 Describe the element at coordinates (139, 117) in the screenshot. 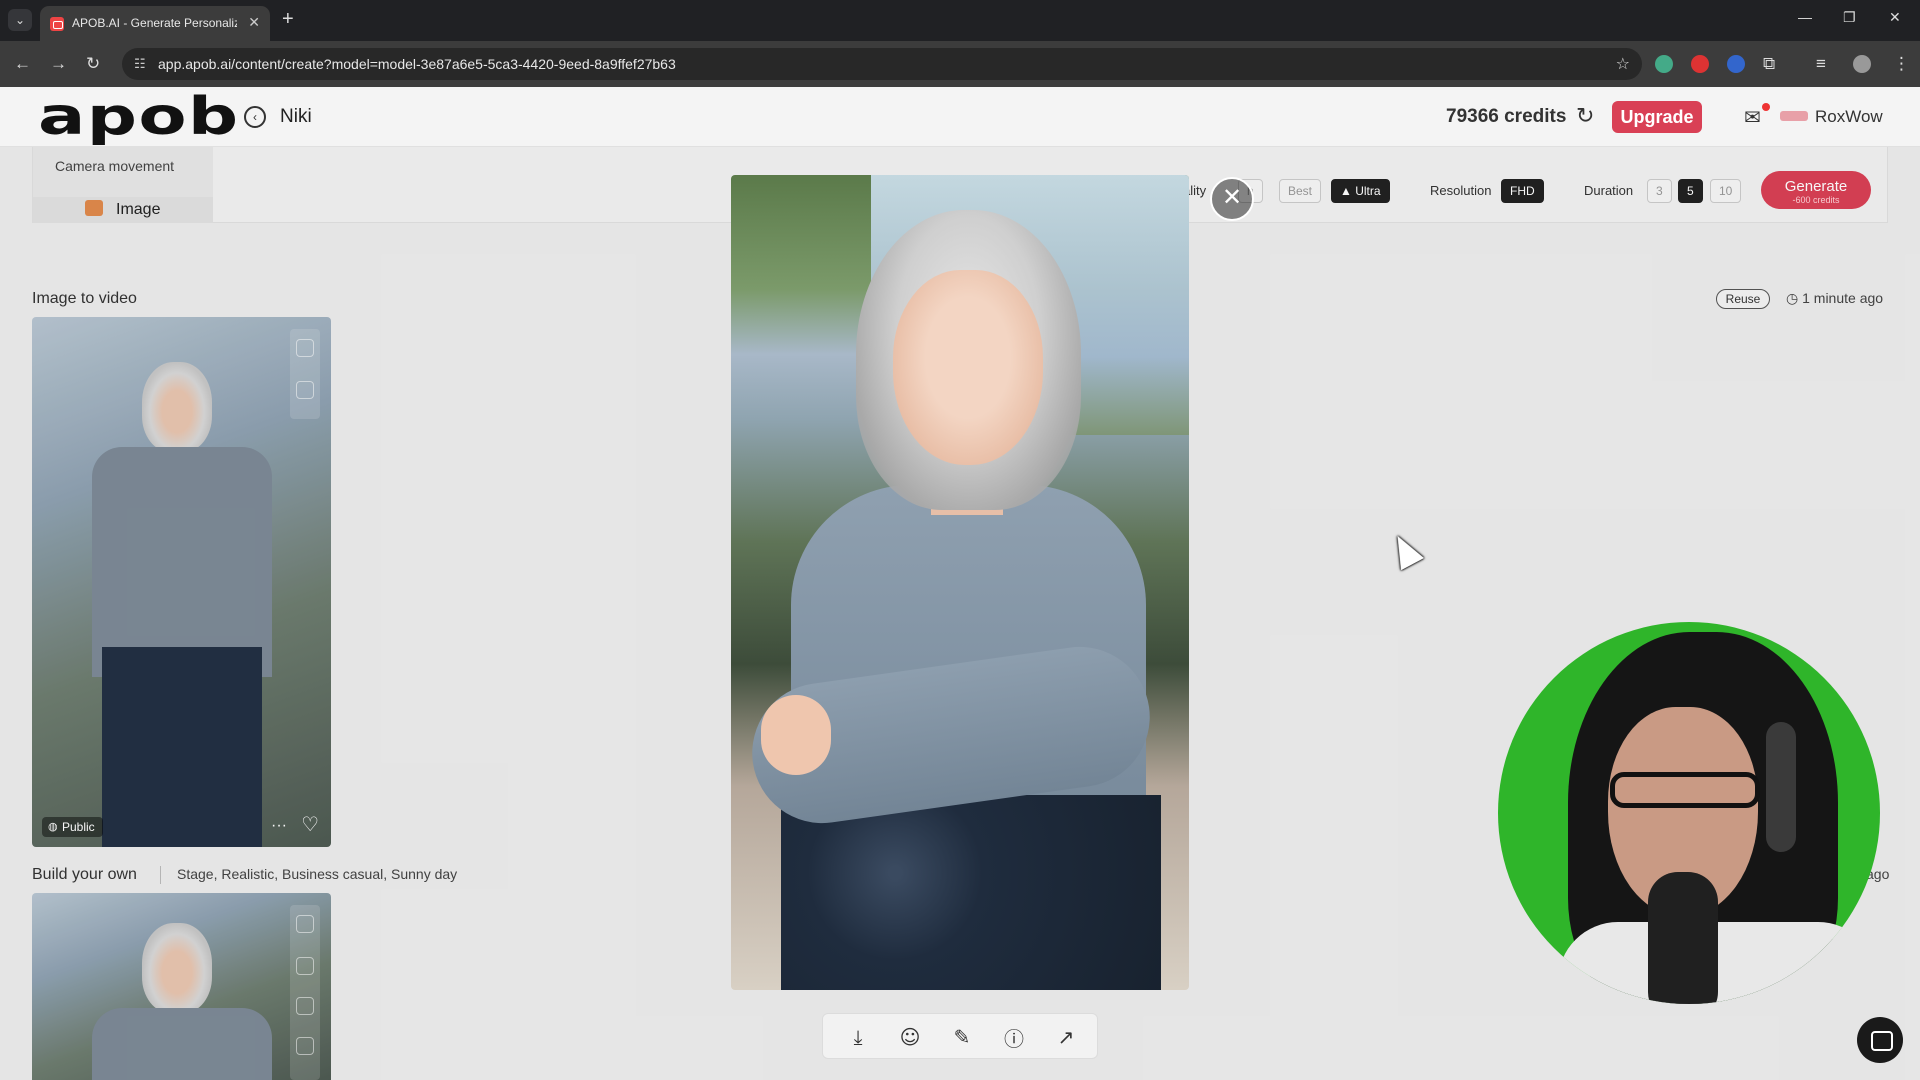

I see `apob-logo: apob` at that location.